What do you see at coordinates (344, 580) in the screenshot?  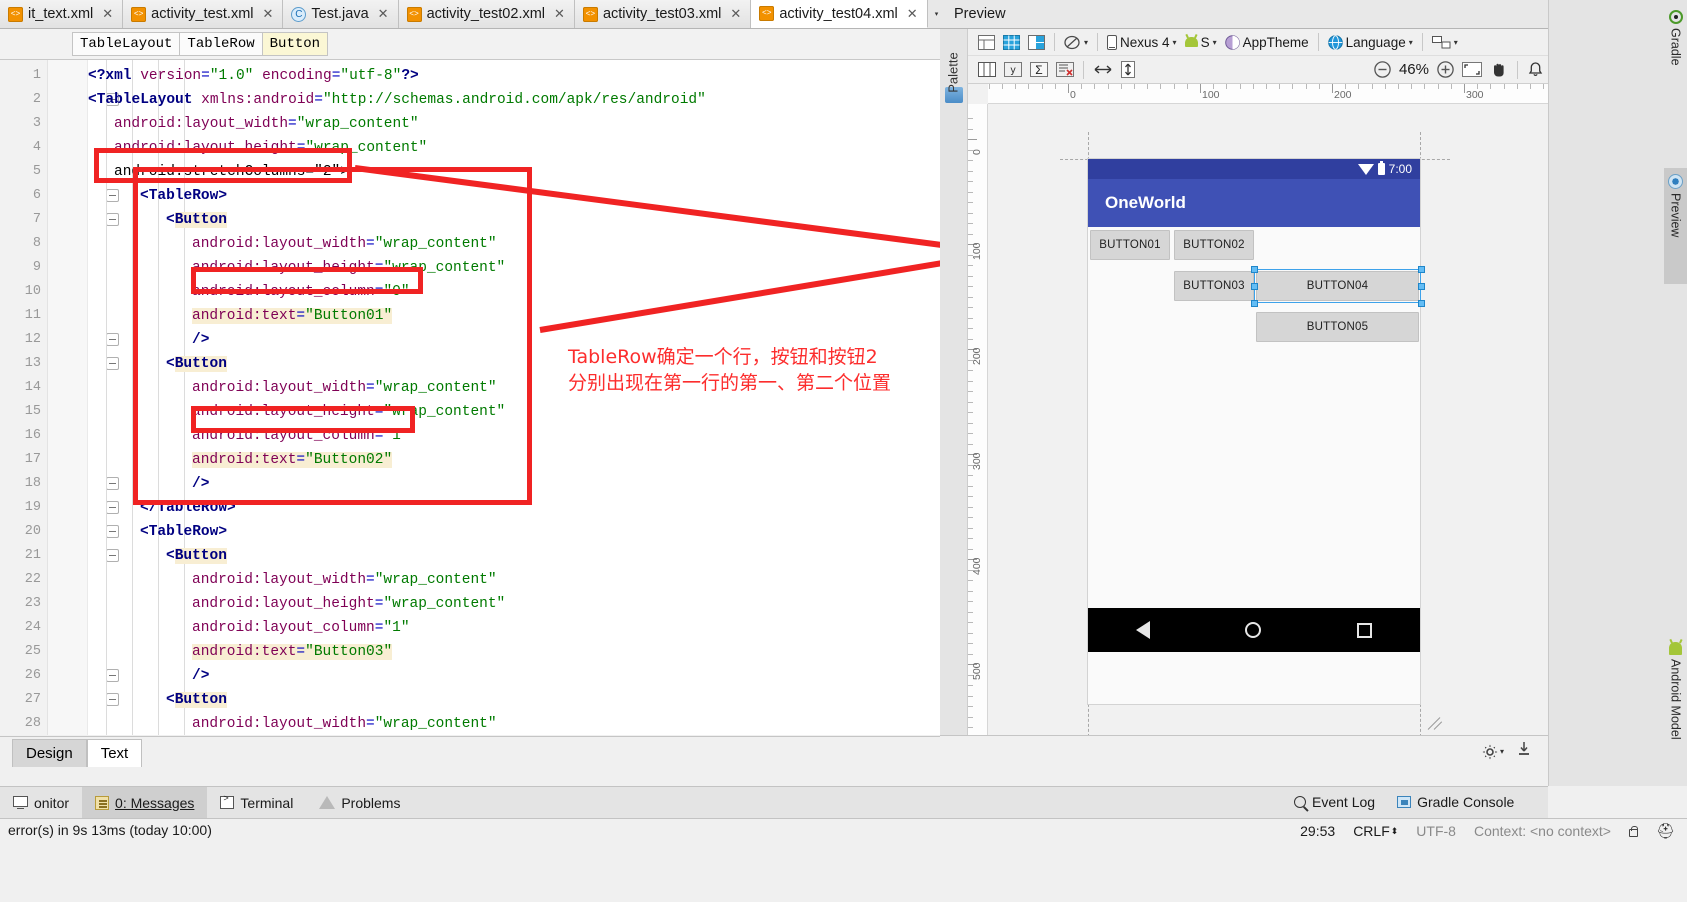 I see `code-line-22: android:layout_width="wrap_content"` at bounding box center [344, 580].